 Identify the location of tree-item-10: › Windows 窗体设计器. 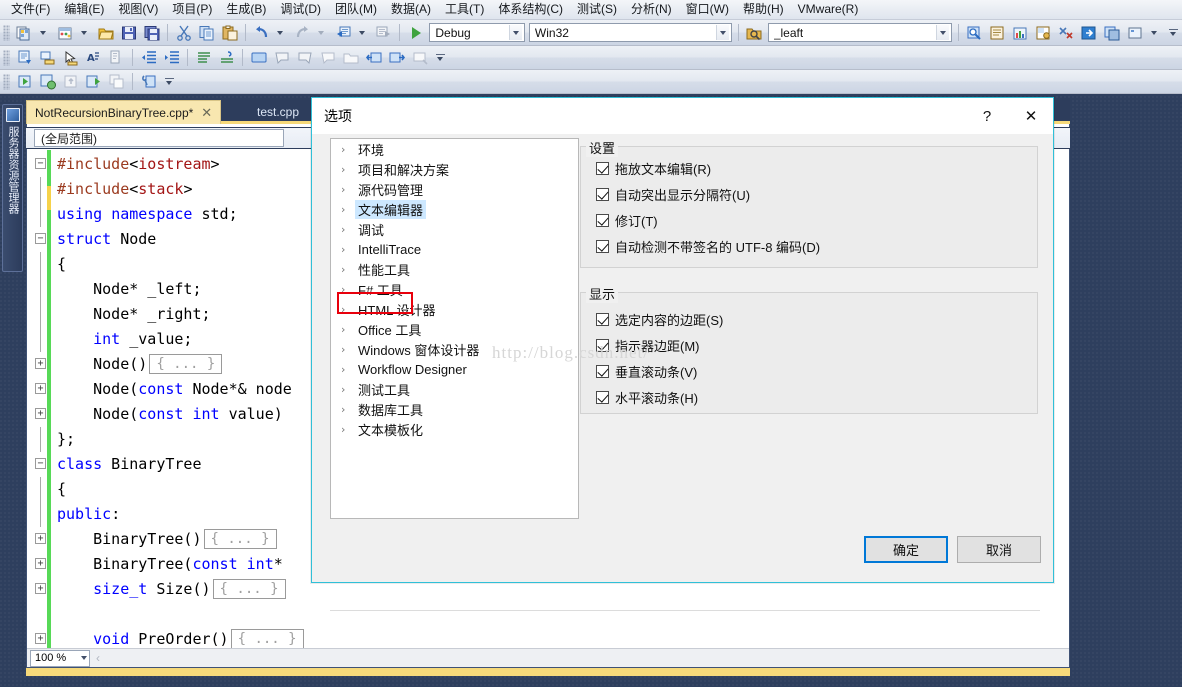
(454, 349).